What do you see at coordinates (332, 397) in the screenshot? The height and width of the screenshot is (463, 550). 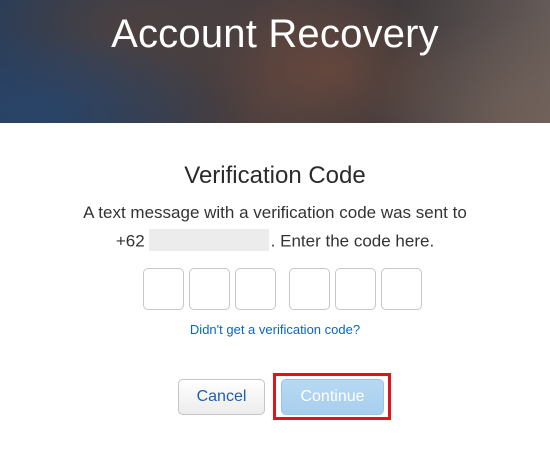 I see `continue-button: Continue` at bounding box center [332, 397].